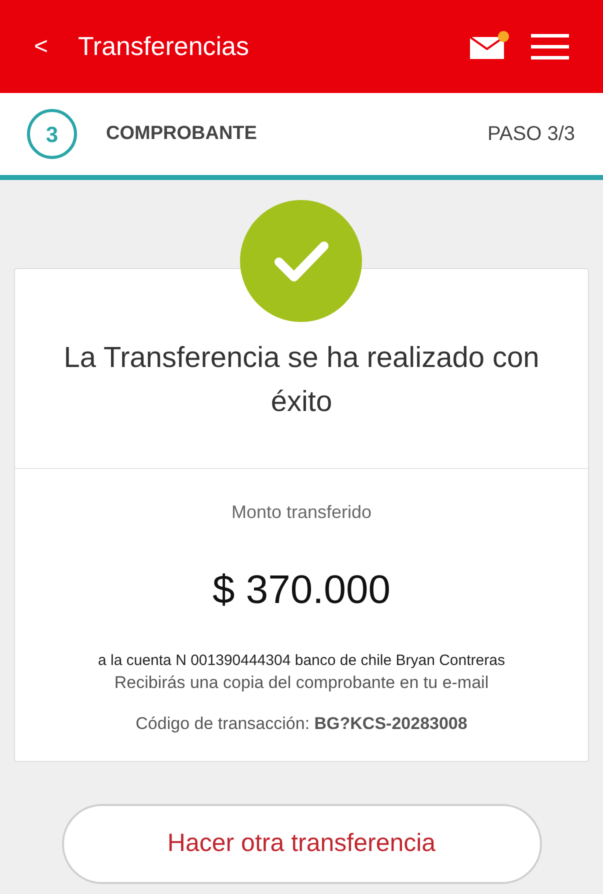 This screenshot has height=894, width=603. What do you see at coordinates (301, 590) in the screenshot?
I see `amount-value: $ 370.000` at bounding box center [301, 590].